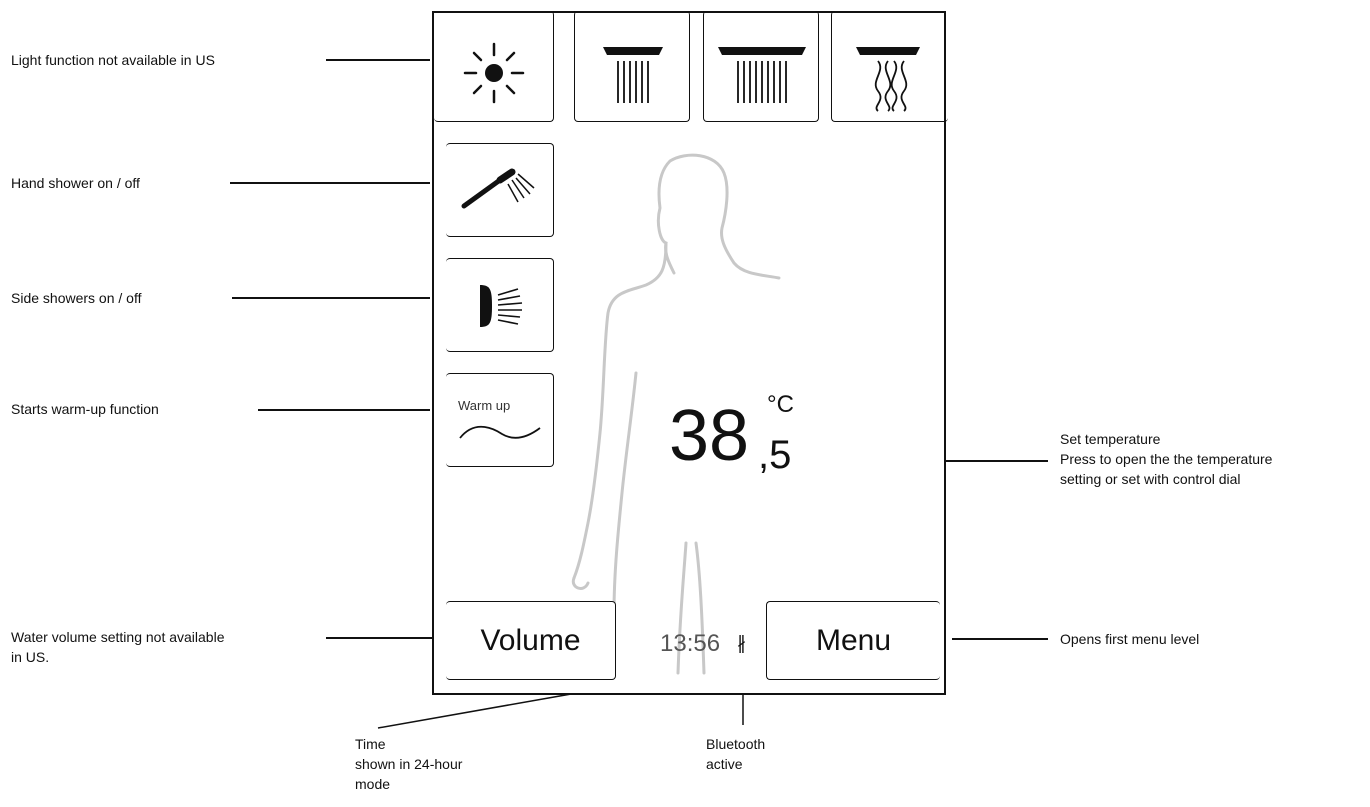 This screenshot has width=1370, height=807. What do you see at coordinates (853, 640) in the screenshot?
I see `menu-button: Menu` at bounding box center [853, 640].